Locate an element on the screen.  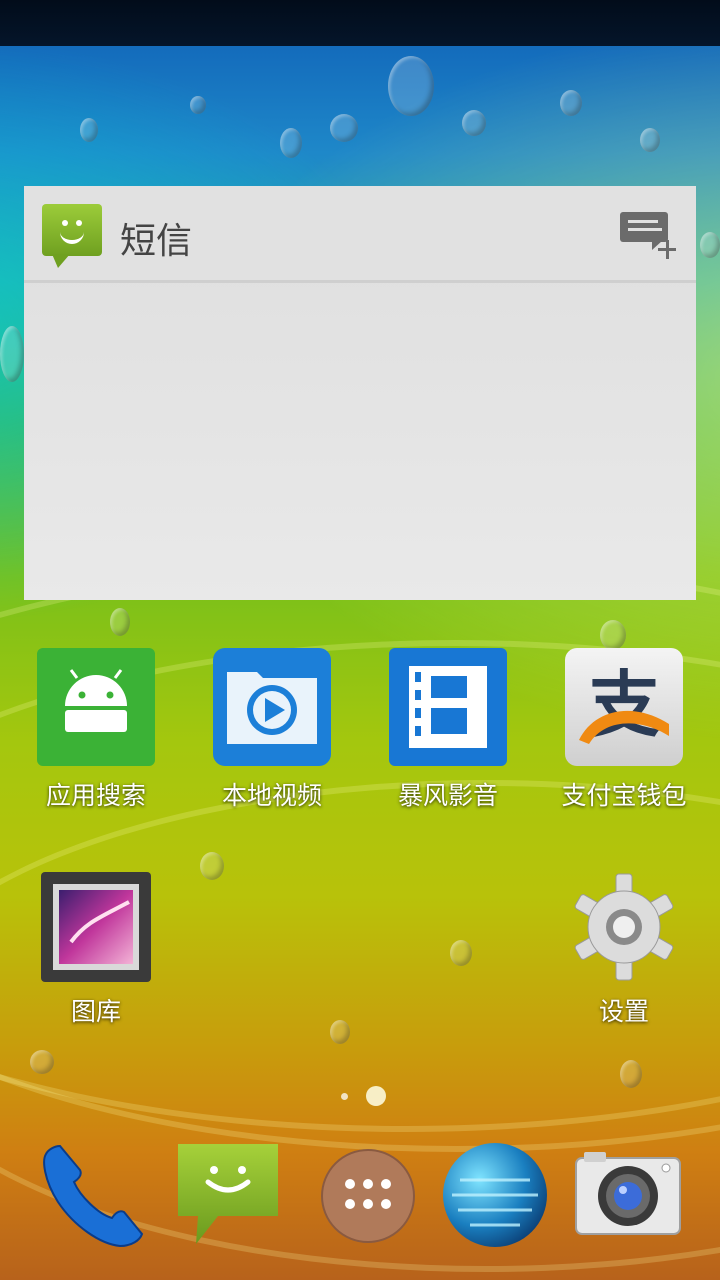
phone-icon is located at coordinates (93, 1196).